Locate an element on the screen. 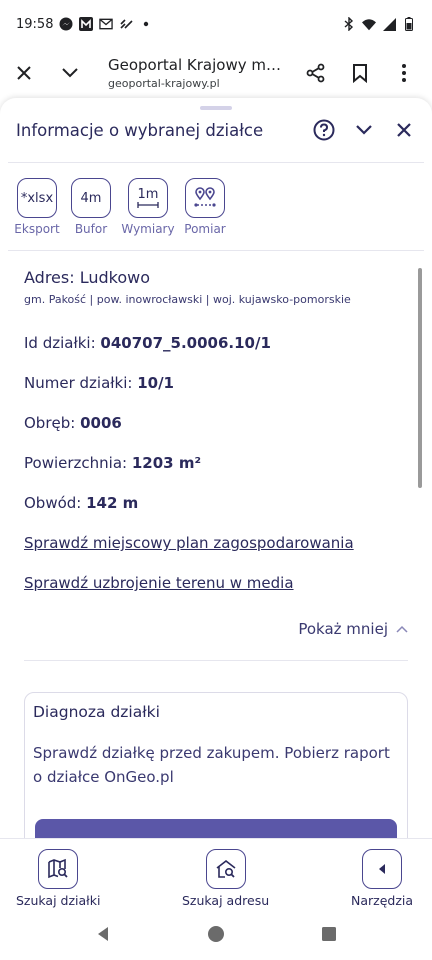 The width and height of the screenshot is (432, 960). home-circle-icon is located at coordinates (216, 934).